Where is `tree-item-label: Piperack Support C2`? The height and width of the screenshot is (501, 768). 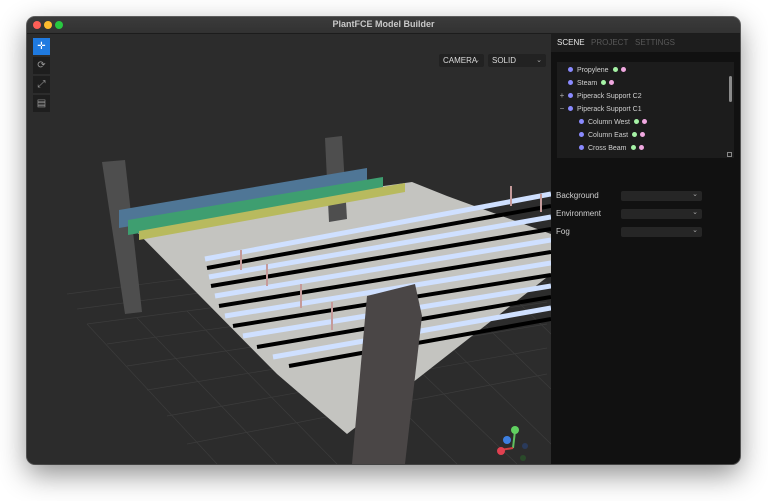
tree-item-label: Piperack Support C2 is located at coordinates (609, 96).